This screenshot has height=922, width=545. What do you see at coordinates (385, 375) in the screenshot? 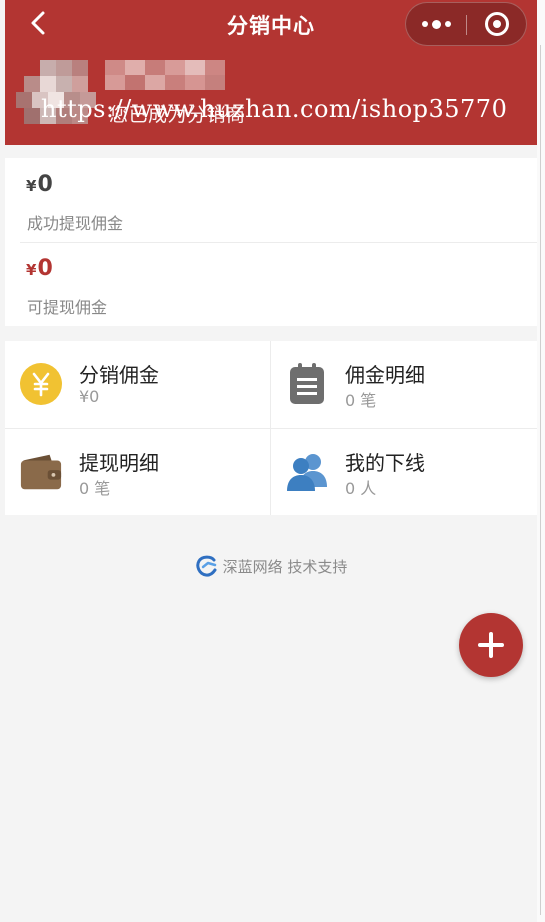
I see `grid-item-label: 佣金明细` at bounding box center [385, 375].